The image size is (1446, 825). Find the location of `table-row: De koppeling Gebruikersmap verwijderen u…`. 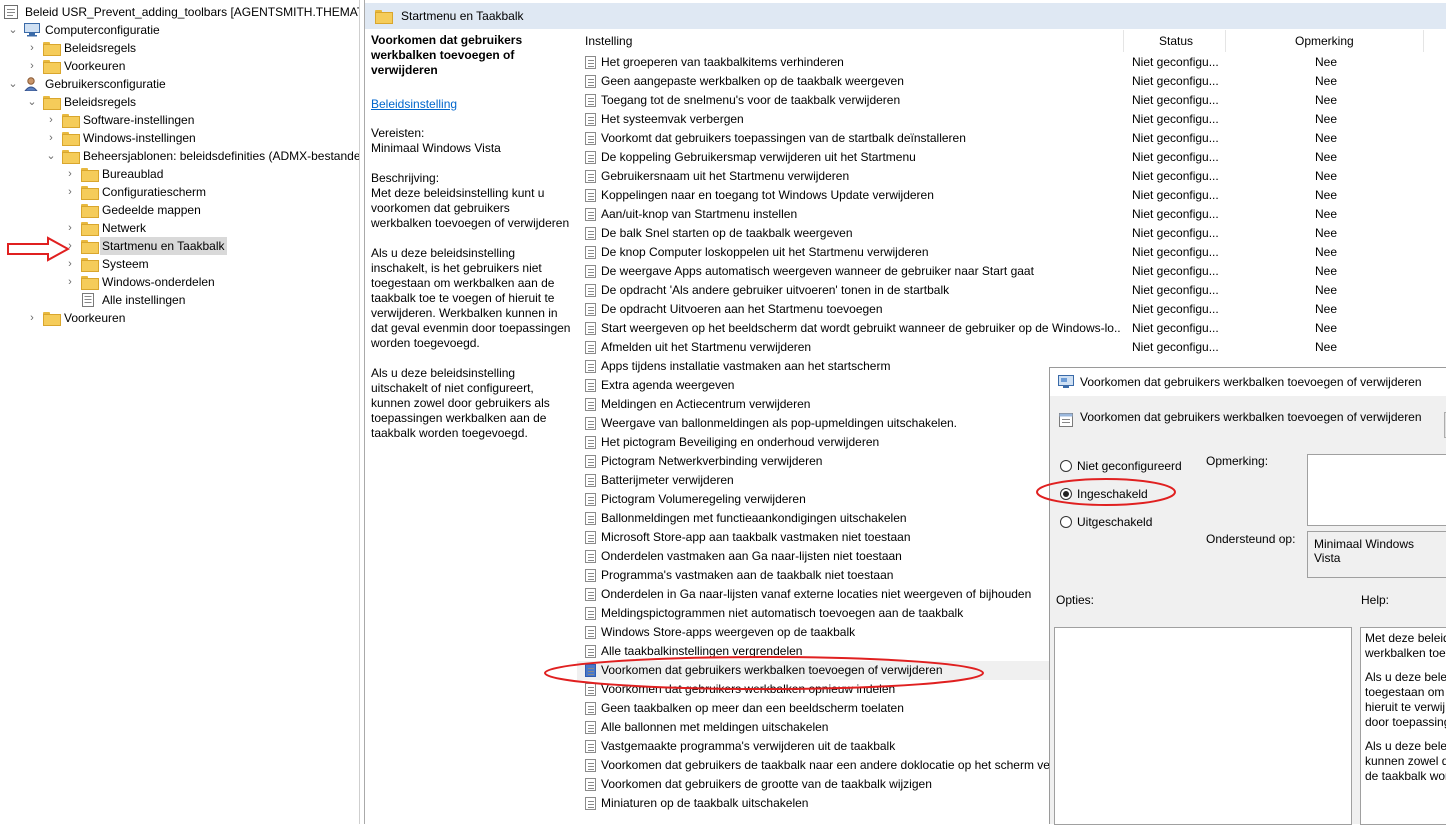

table-row: De koppeling Gebruikersmap verwijderen u… is located at coordinates (1011, 157).